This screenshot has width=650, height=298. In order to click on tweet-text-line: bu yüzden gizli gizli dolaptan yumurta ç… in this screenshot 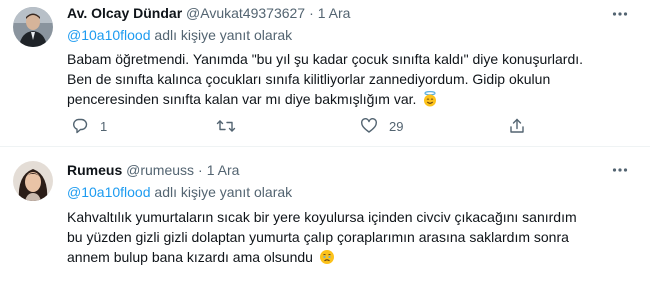, I will do `click(318, 237)`.